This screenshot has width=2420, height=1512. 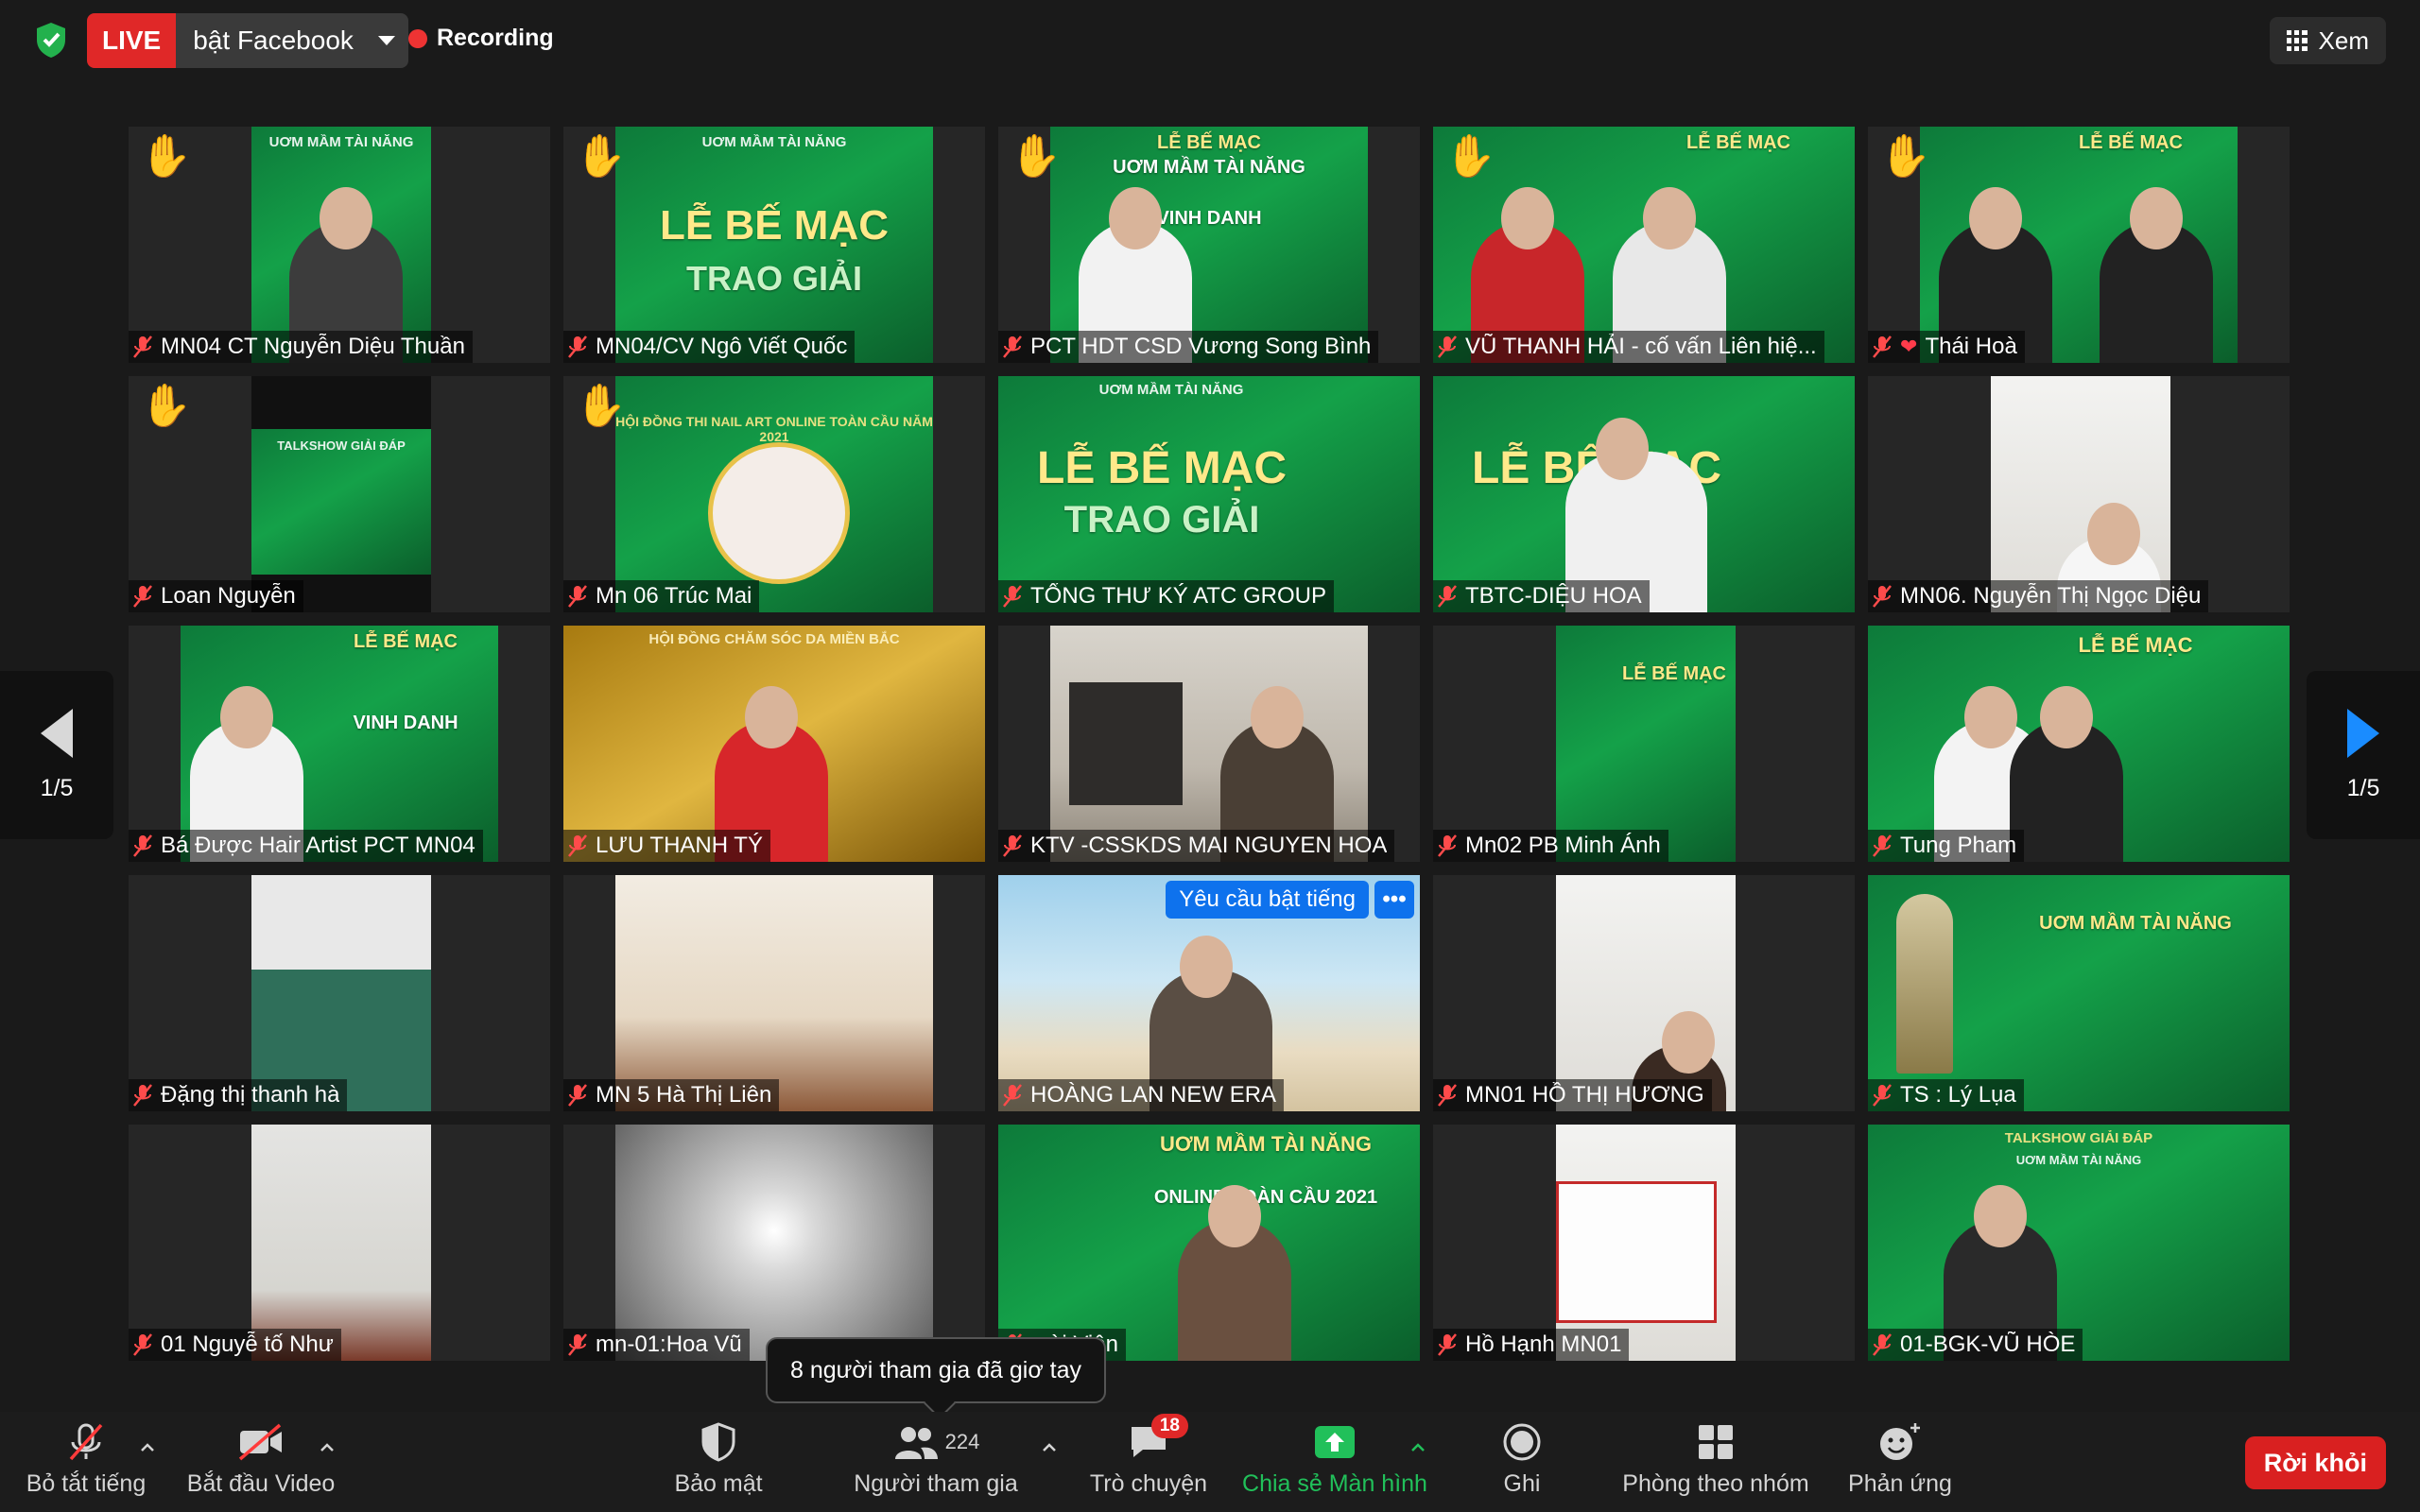 I want to click on share-screen-button: Chia sẻ Màn hình, so click(x=1334, y=1459).